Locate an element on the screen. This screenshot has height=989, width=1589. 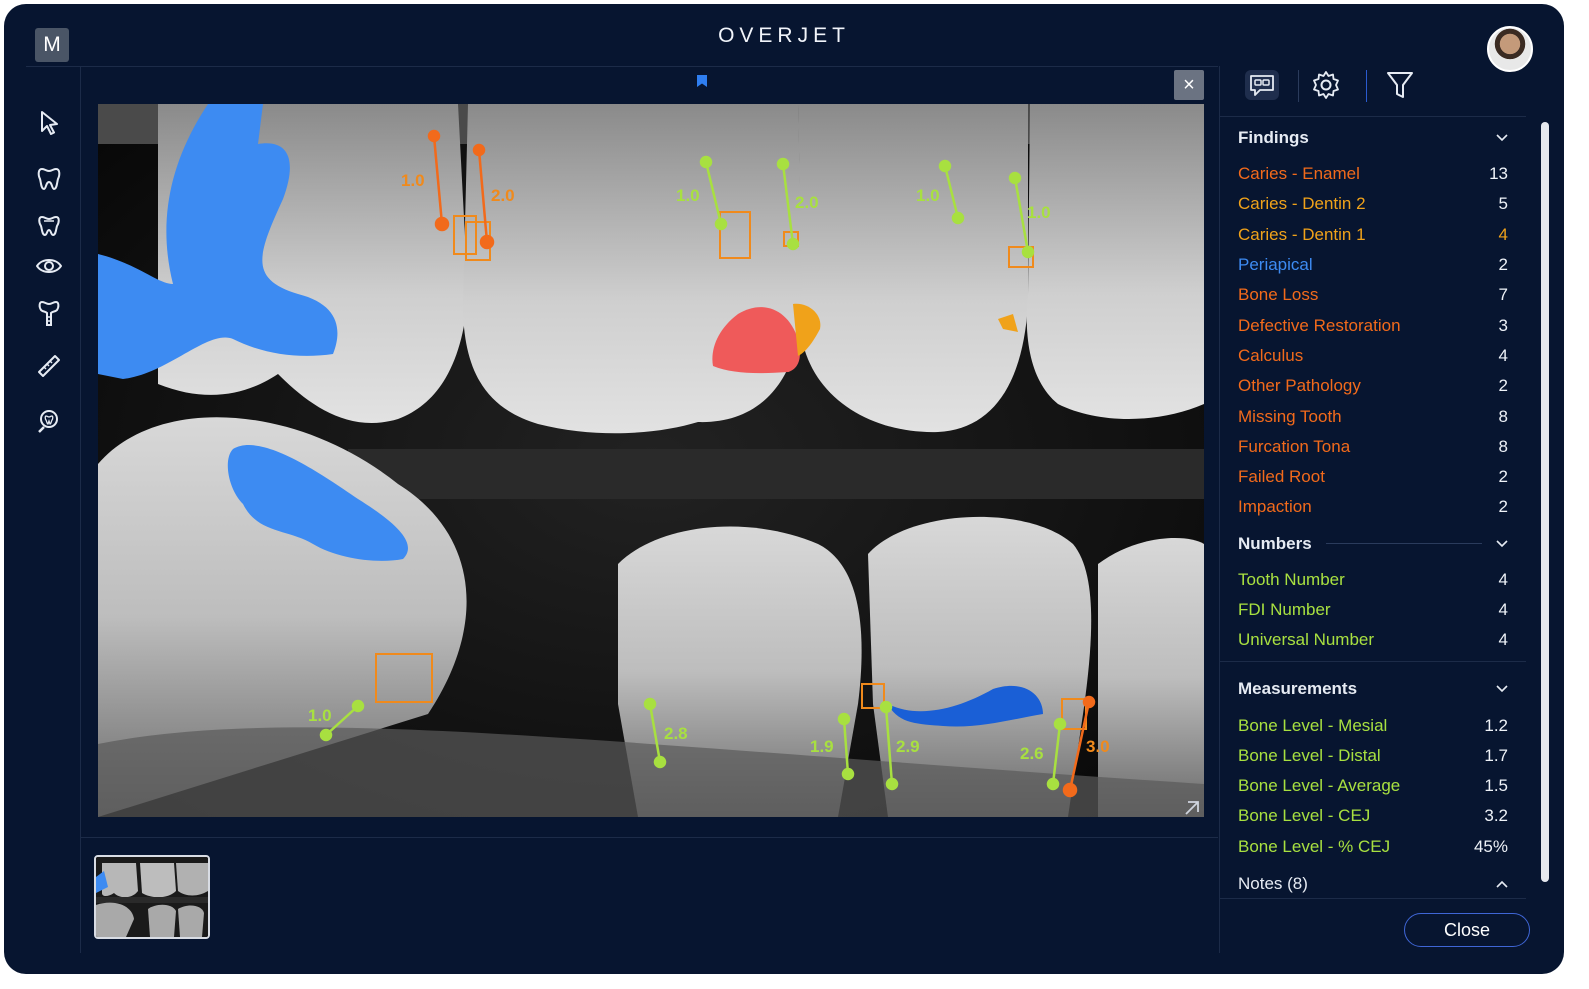
eye-icon is located at coordinates (49, 266).